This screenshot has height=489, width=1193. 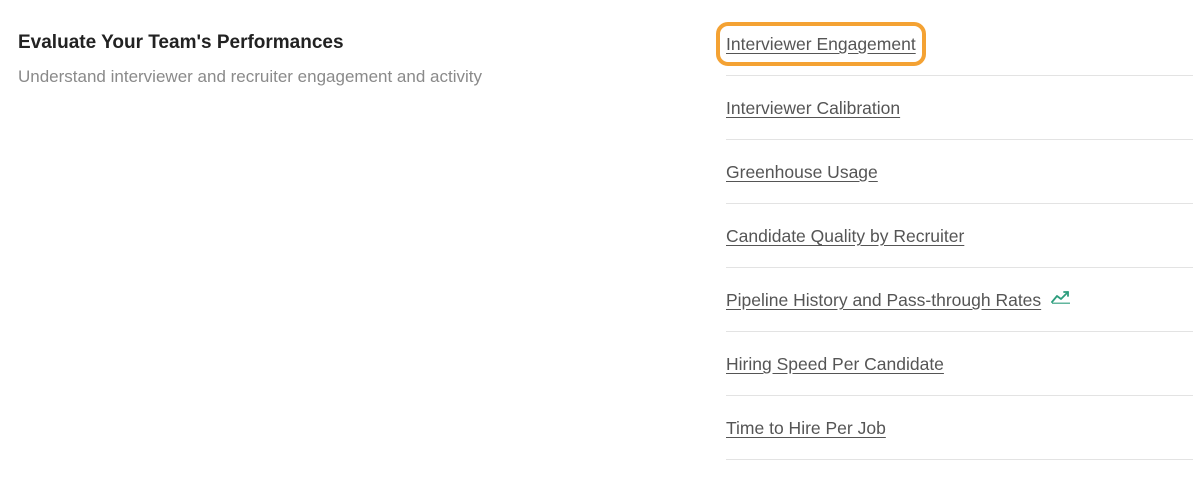 What do you see at coordinates (959, 108) in the screenshot?
I see `report-item-interviewer-calibration: Interviewer Calibration` at bounding box center [959, 108].